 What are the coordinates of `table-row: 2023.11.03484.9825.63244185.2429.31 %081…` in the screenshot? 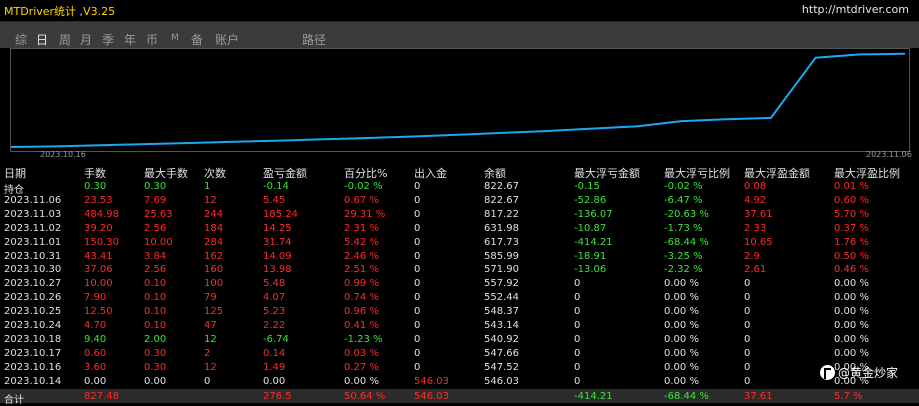 It's located at (459, 216).